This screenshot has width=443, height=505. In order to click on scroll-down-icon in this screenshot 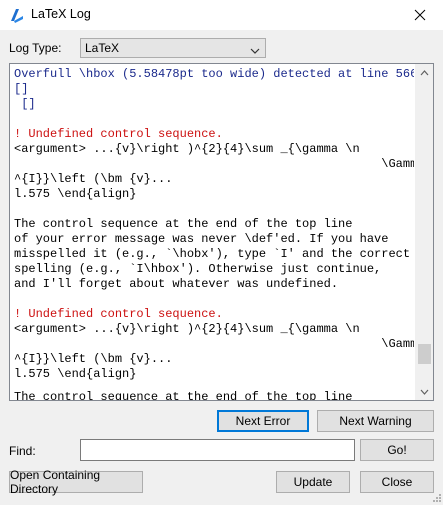, I will do `click(424, 391)`.